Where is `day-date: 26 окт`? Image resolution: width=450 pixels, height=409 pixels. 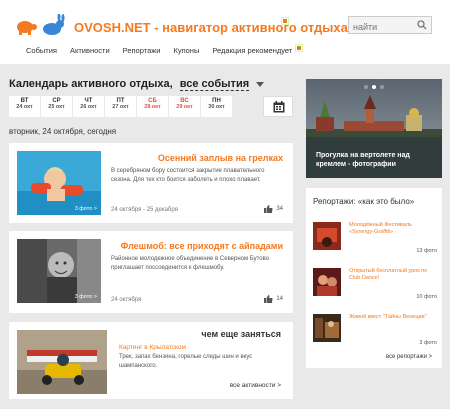 day-date: 26 окт is located at coordinates (88, 107).